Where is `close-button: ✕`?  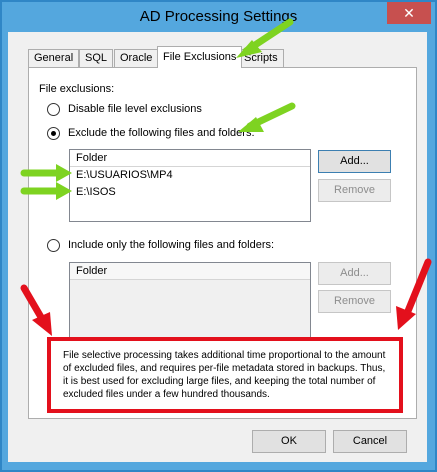
close-button: ✕ is located at coordinates (409, 13).